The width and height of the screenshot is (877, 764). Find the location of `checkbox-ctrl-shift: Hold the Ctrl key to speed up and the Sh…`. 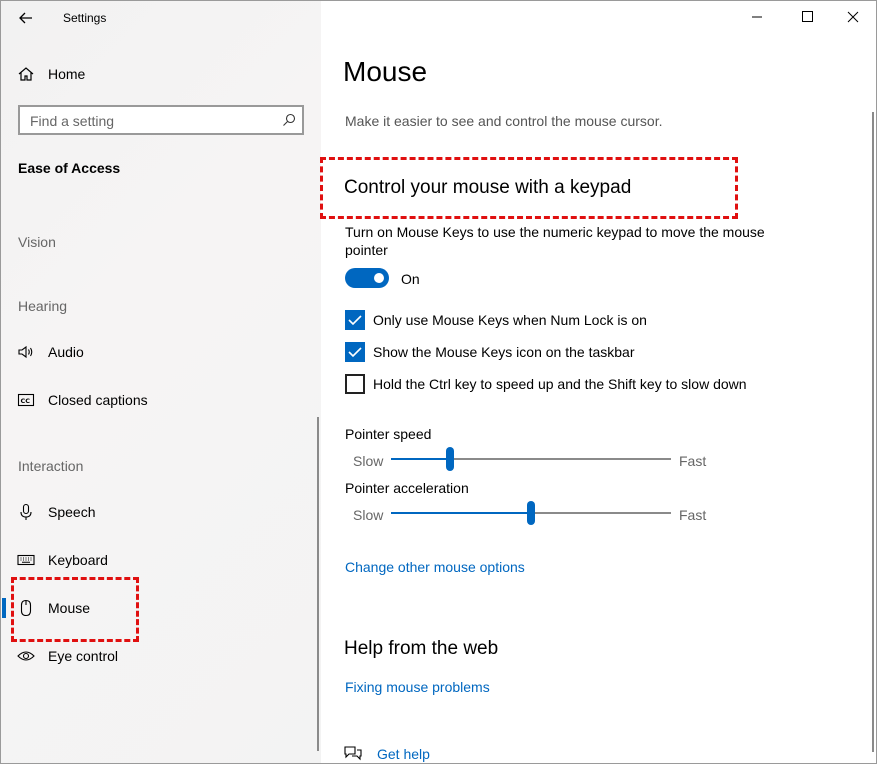

checkbox-ctrl-shift: Hold the Ctrl key to speed up and the Sh… is located at coordinates (575, 384).